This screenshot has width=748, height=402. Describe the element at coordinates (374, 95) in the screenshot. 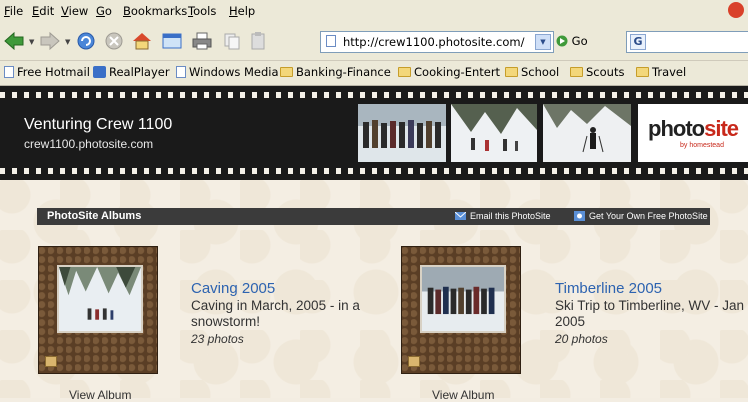

I see `film-perforation-top` at that location.